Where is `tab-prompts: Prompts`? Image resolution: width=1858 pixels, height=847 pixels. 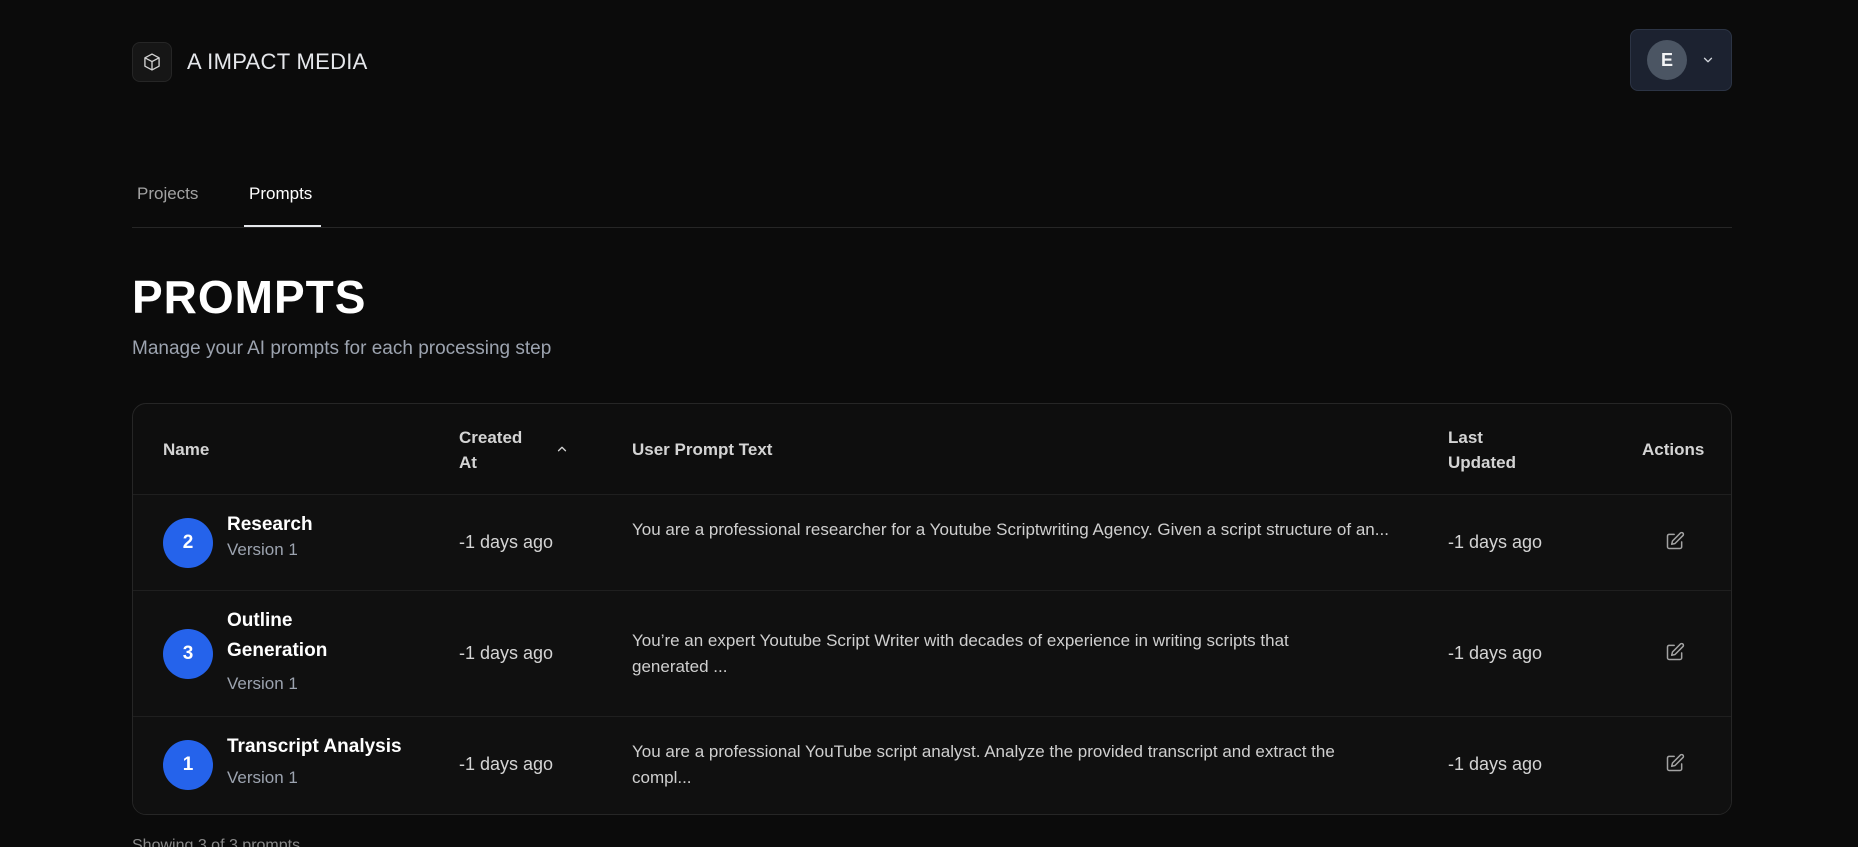 tab-prompts: Prompts is located at coordinates (280, 194).